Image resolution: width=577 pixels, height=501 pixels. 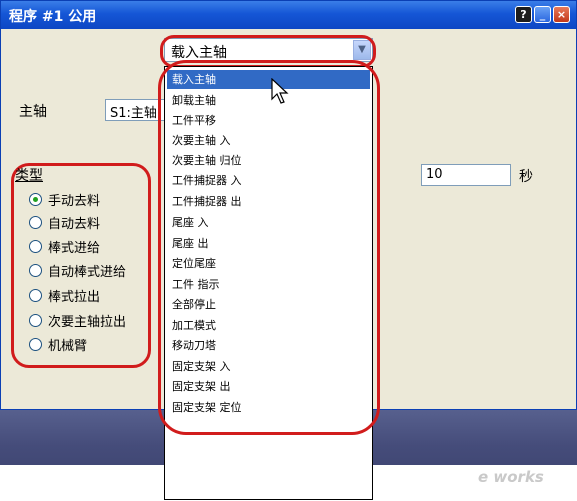 What do you see at coordinates (87, 272) in the screenshot?
I see `radio-label: 自动棒式进给` at bounding box center [87, 272].